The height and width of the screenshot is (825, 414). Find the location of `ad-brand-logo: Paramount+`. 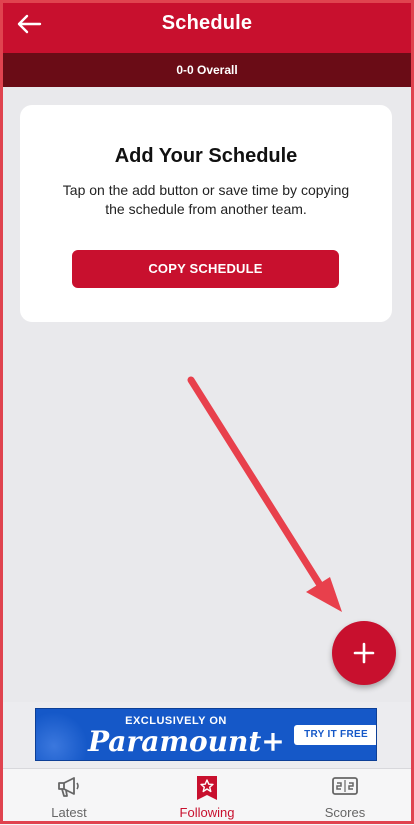

ad-brand-logo: Paramount+ is located at coordinates (186, 741).